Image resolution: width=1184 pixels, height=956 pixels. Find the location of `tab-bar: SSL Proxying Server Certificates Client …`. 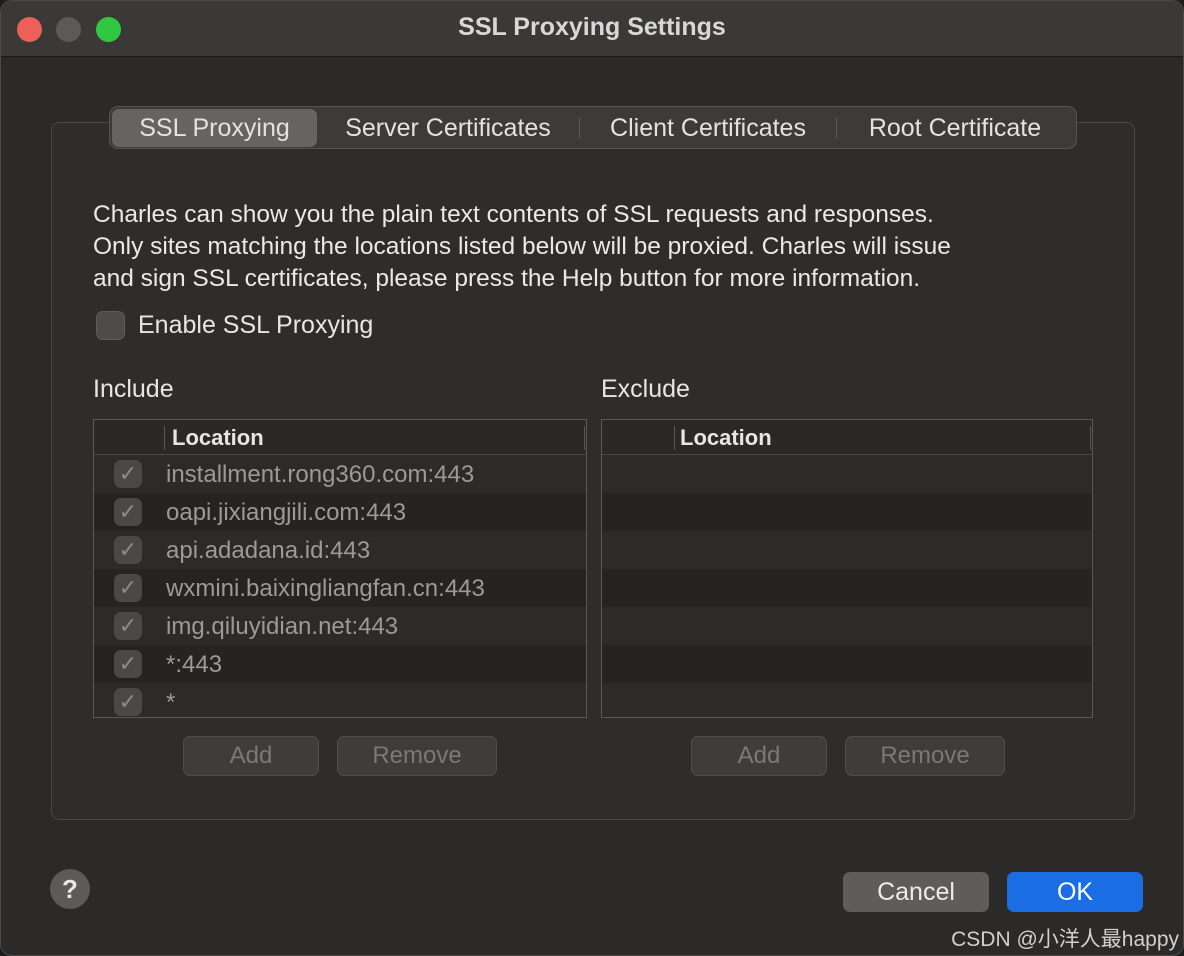

tab-bar: SSL Proxying Server Certificates Client … is located at coordinates (593, 127).